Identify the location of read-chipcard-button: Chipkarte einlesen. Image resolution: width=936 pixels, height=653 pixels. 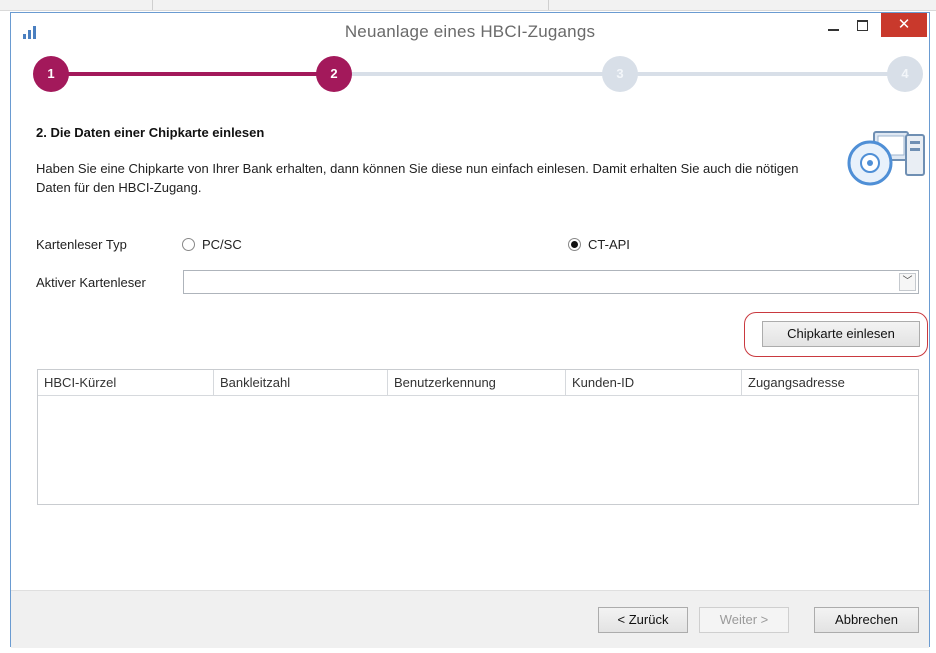
(841, 334).